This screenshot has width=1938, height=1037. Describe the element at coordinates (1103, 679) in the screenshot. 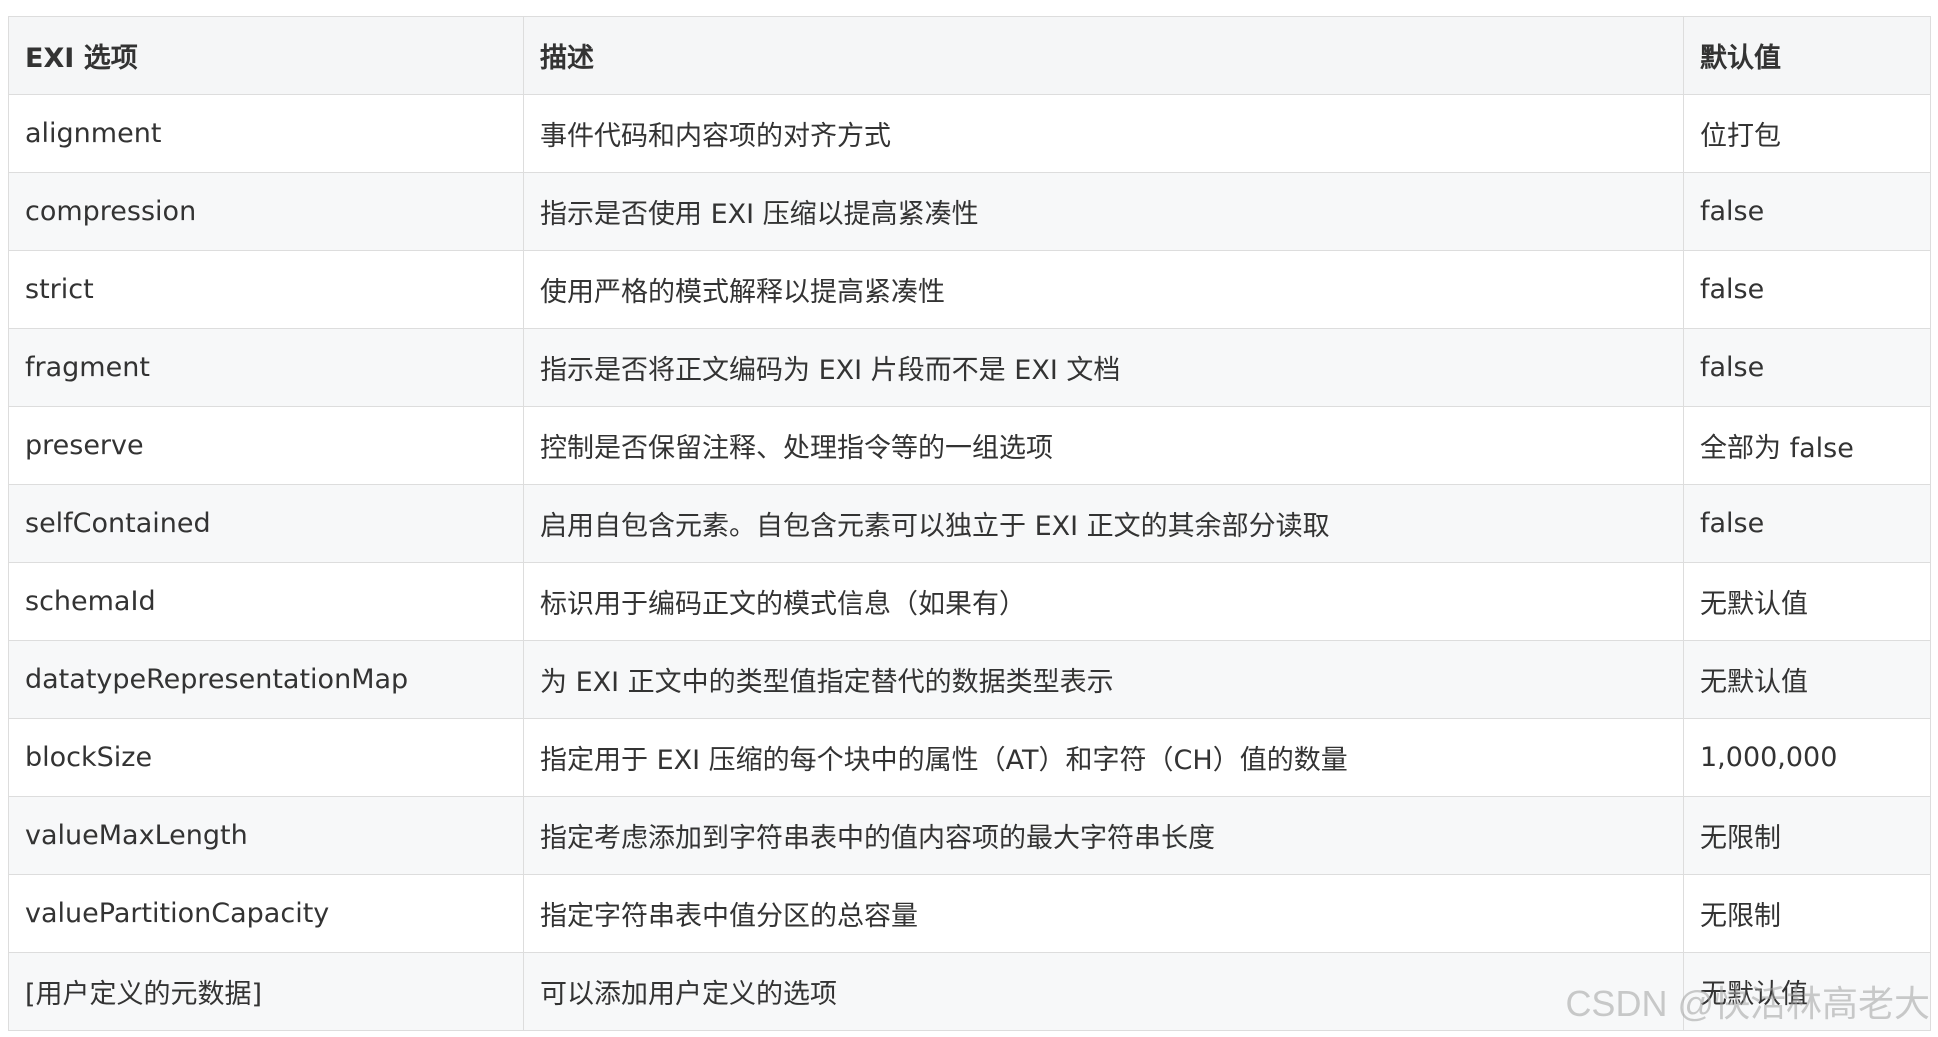

I see `cell-description: 为 EXI 正文中的类型值指定替代的数据类型表示` at that location.